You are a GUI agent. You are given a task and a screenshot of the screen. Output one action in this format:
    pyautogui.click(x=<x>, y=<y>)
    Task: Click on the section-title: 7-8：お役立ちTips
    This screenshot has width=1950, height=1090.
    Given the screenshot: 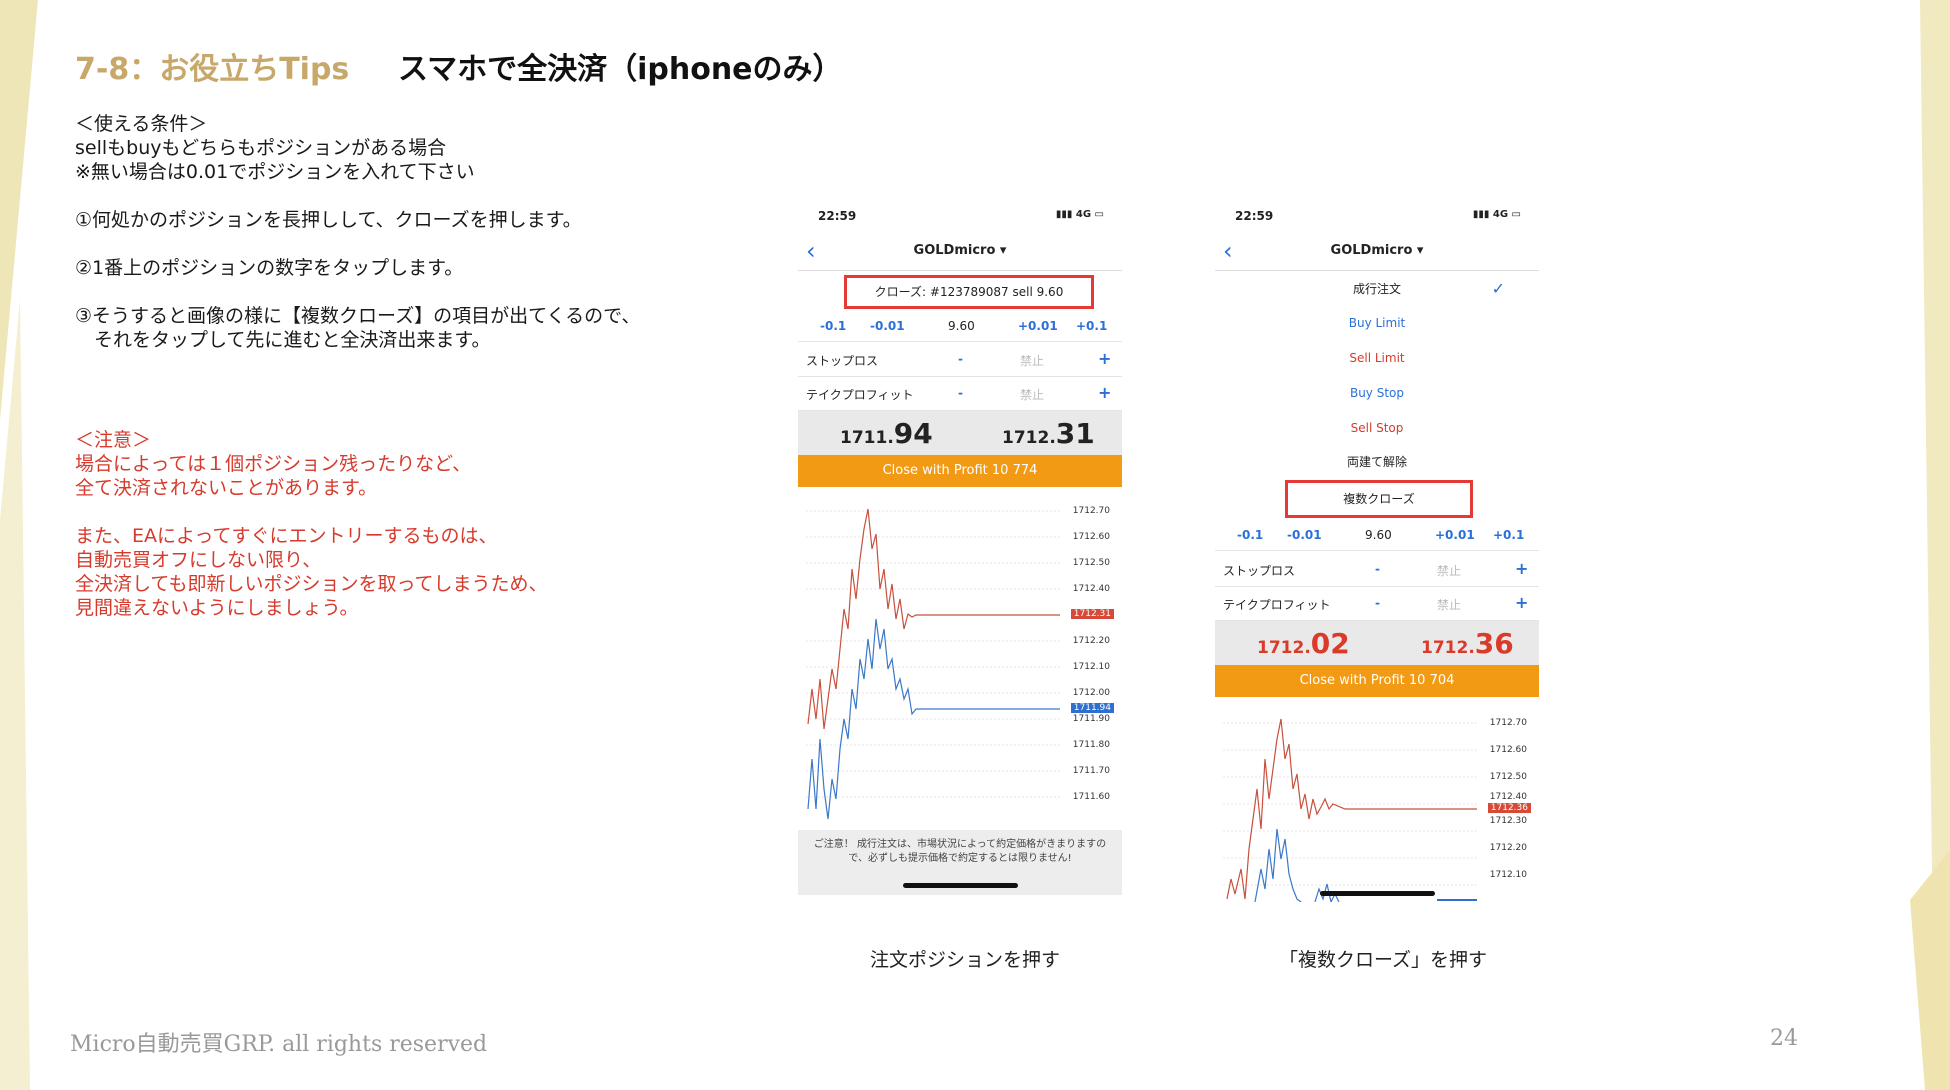 What is the action you would take?
    pyautogui.click(x=212, y=69)
    